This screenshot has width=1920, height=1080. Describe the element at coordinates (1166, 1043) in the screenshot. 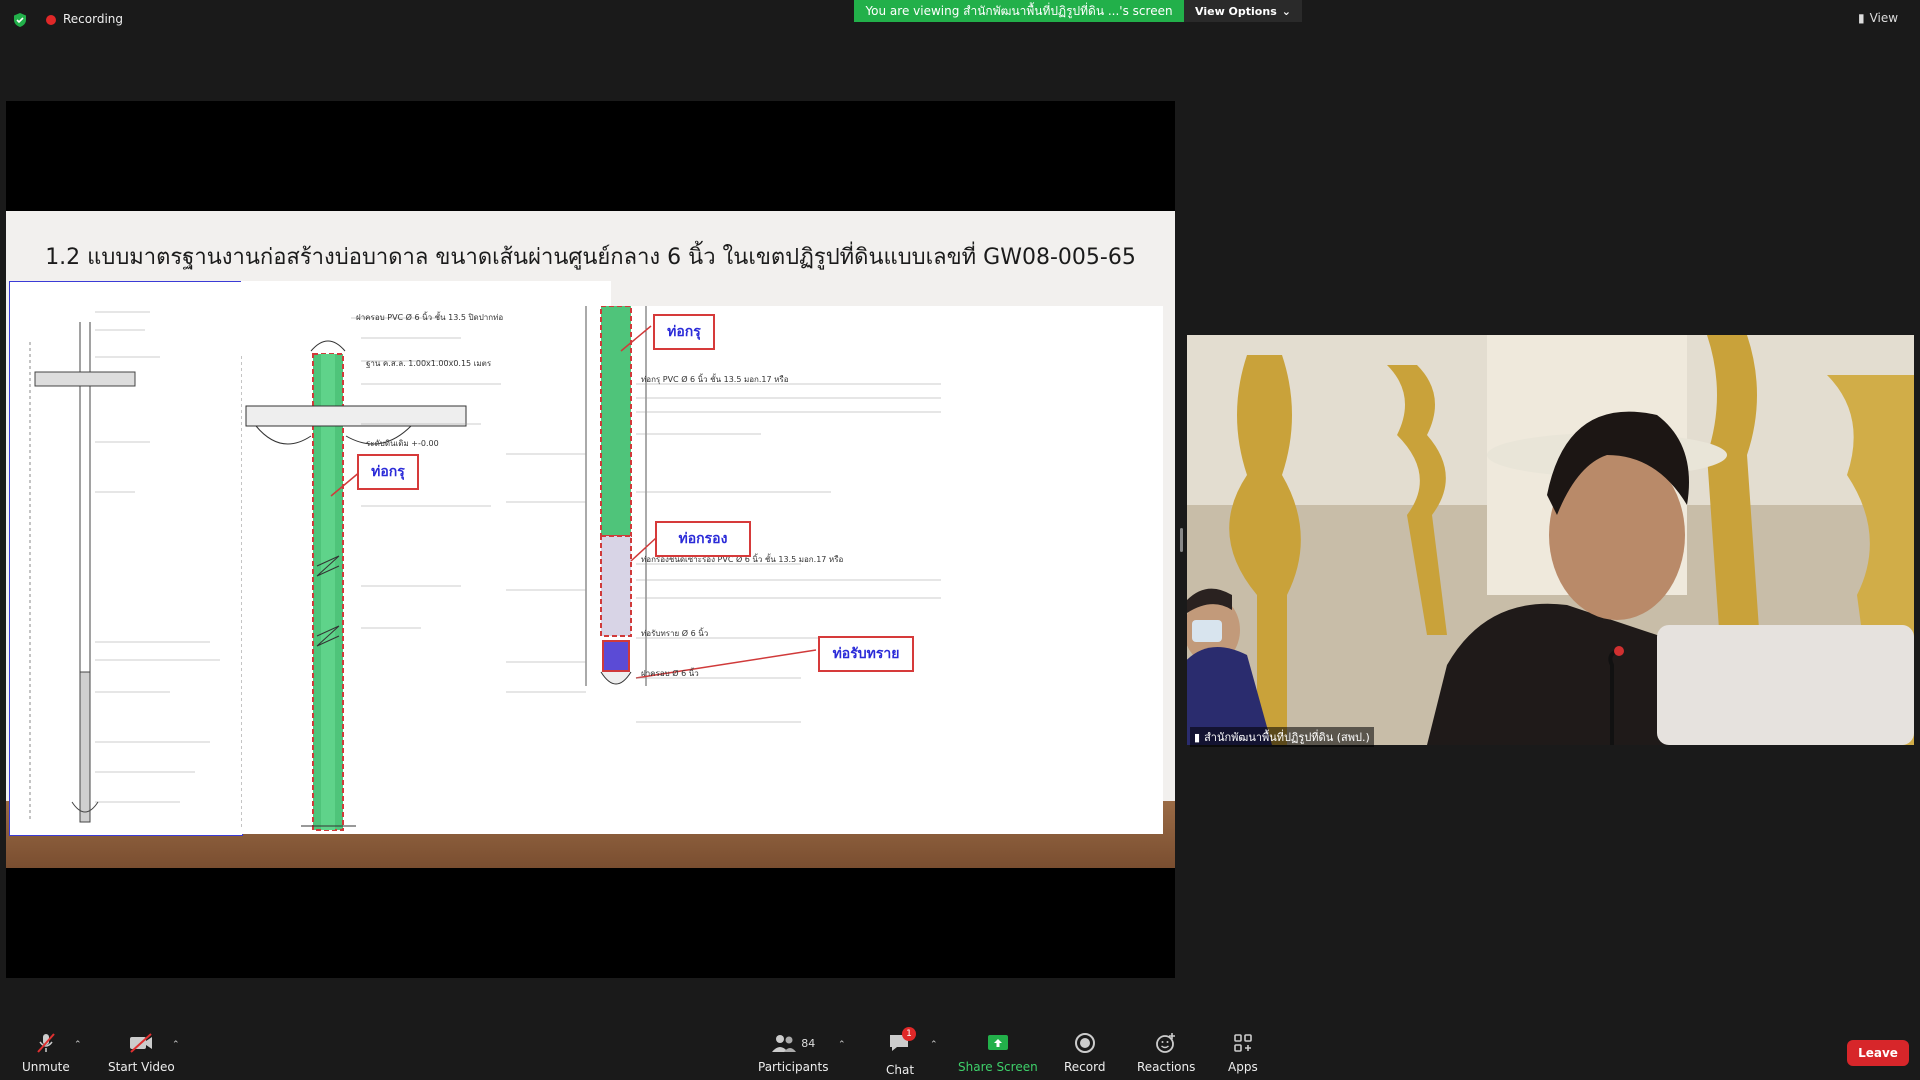

I see `reactions-smiley-icon` at that location.